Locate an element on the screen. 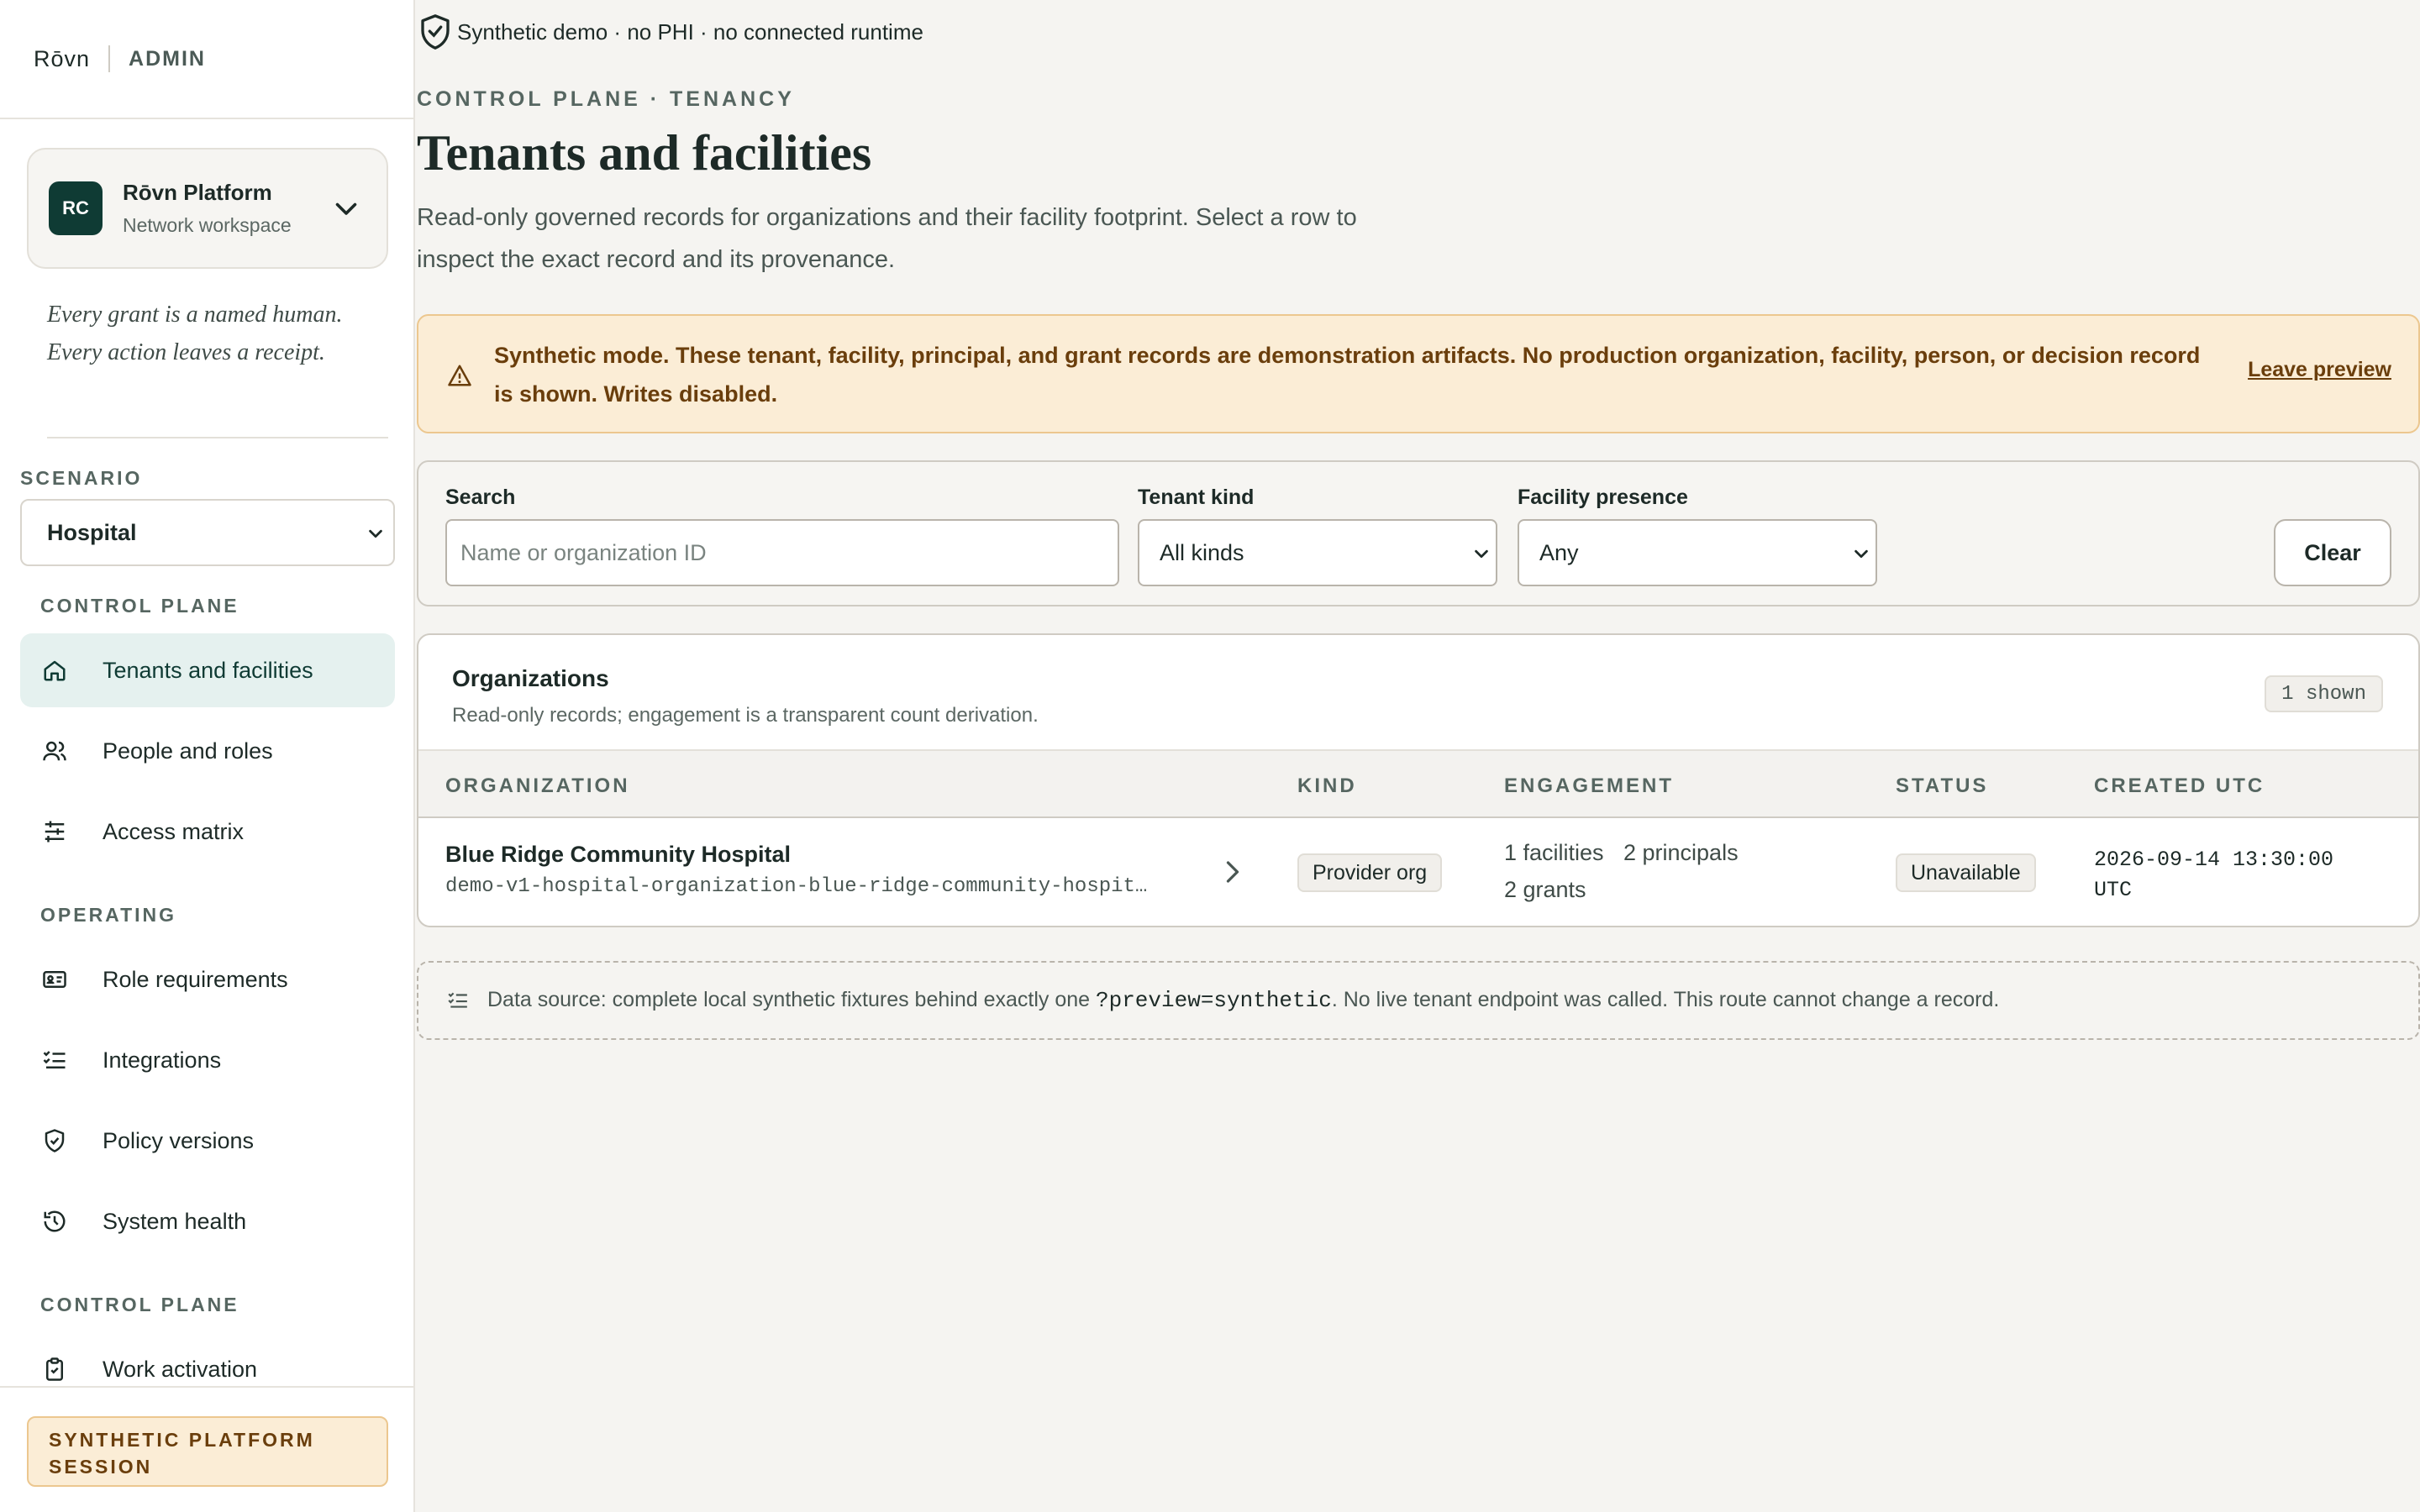 Image resolution: width=2420 pixels, height=1512 pixels. brand-header: Rōvn ADMIN is located at coordinates (206, 59).